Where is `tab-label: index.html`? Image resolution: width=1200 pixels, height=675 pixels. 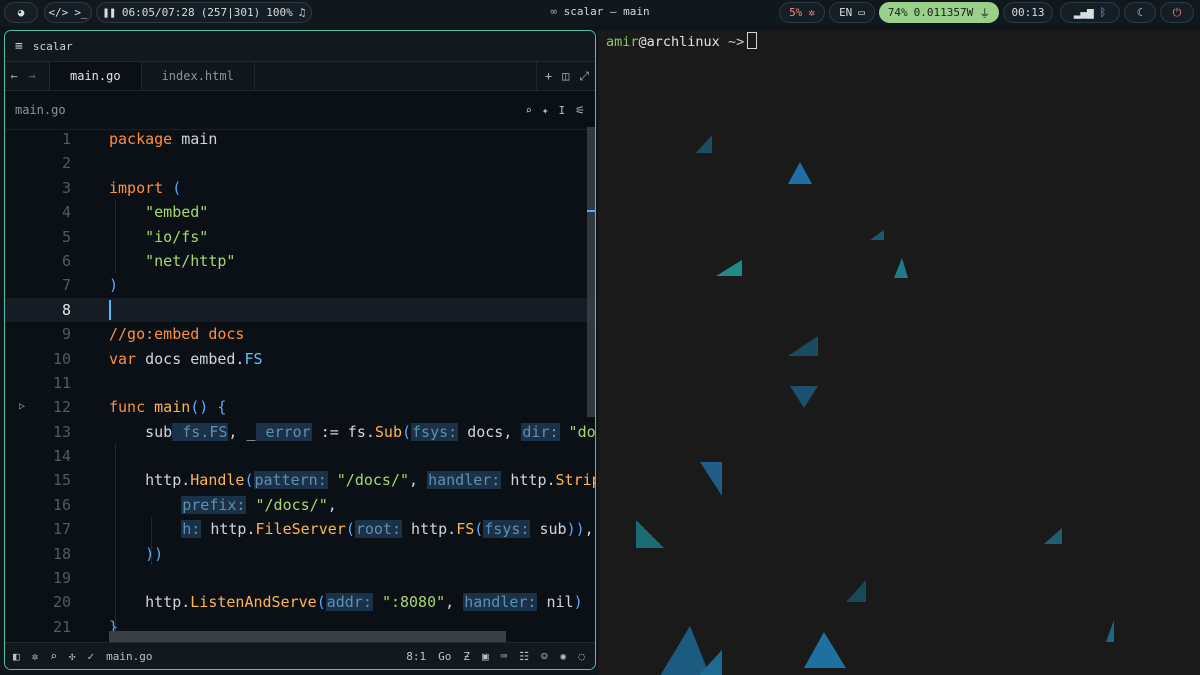
tab-label: index.html is located at coordinates (197, 76).